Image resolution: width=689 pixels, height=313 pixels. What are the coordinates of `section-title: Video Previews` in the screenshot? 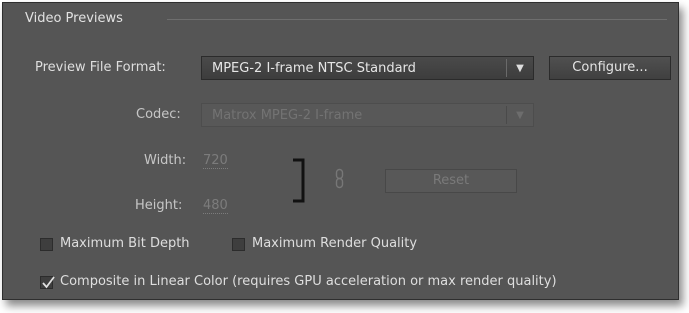 It's located at (74, 18).